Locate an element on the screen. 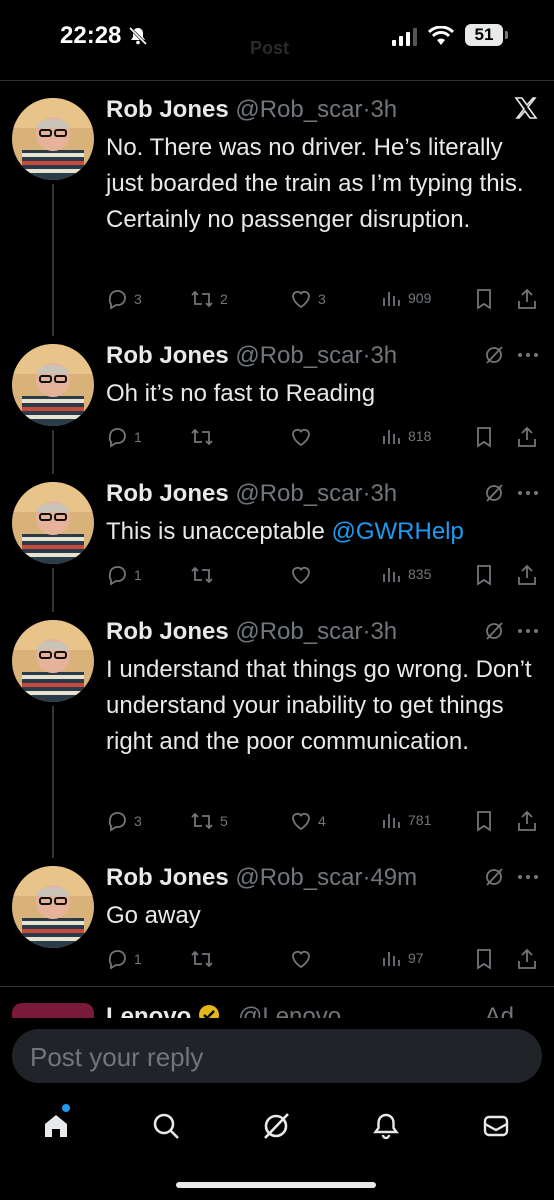 The width and height of the screenshot is (554, 1200). views-button: 835 is located at coordinates (406, 574).